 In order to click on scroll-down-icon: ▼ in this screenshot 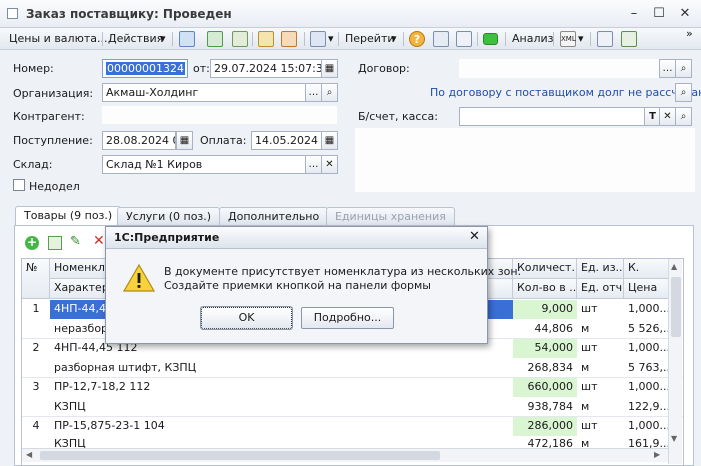, I will do `click(674, 438)`.